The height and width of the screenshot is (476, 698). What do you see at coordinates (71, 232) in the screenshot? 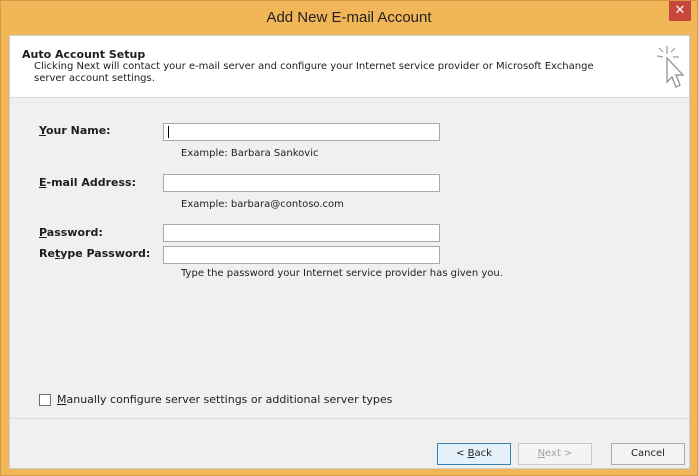
I see `password-label: Password:` at bounding box center [71, 232].